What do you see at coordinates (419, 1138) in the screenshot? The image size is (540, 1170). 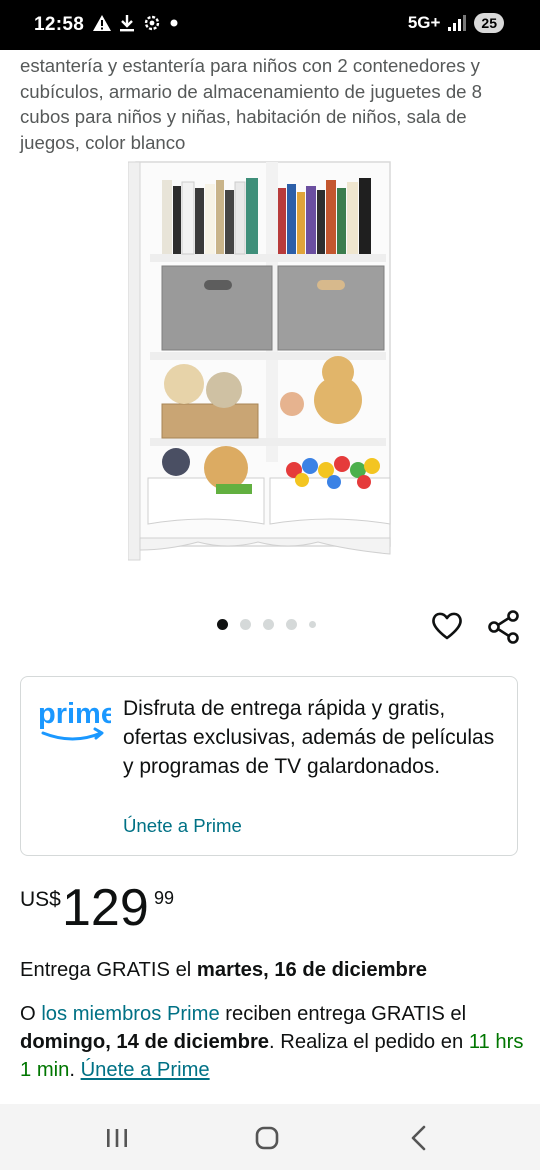 I see `back-icon` at bounding box center [419, 1138].